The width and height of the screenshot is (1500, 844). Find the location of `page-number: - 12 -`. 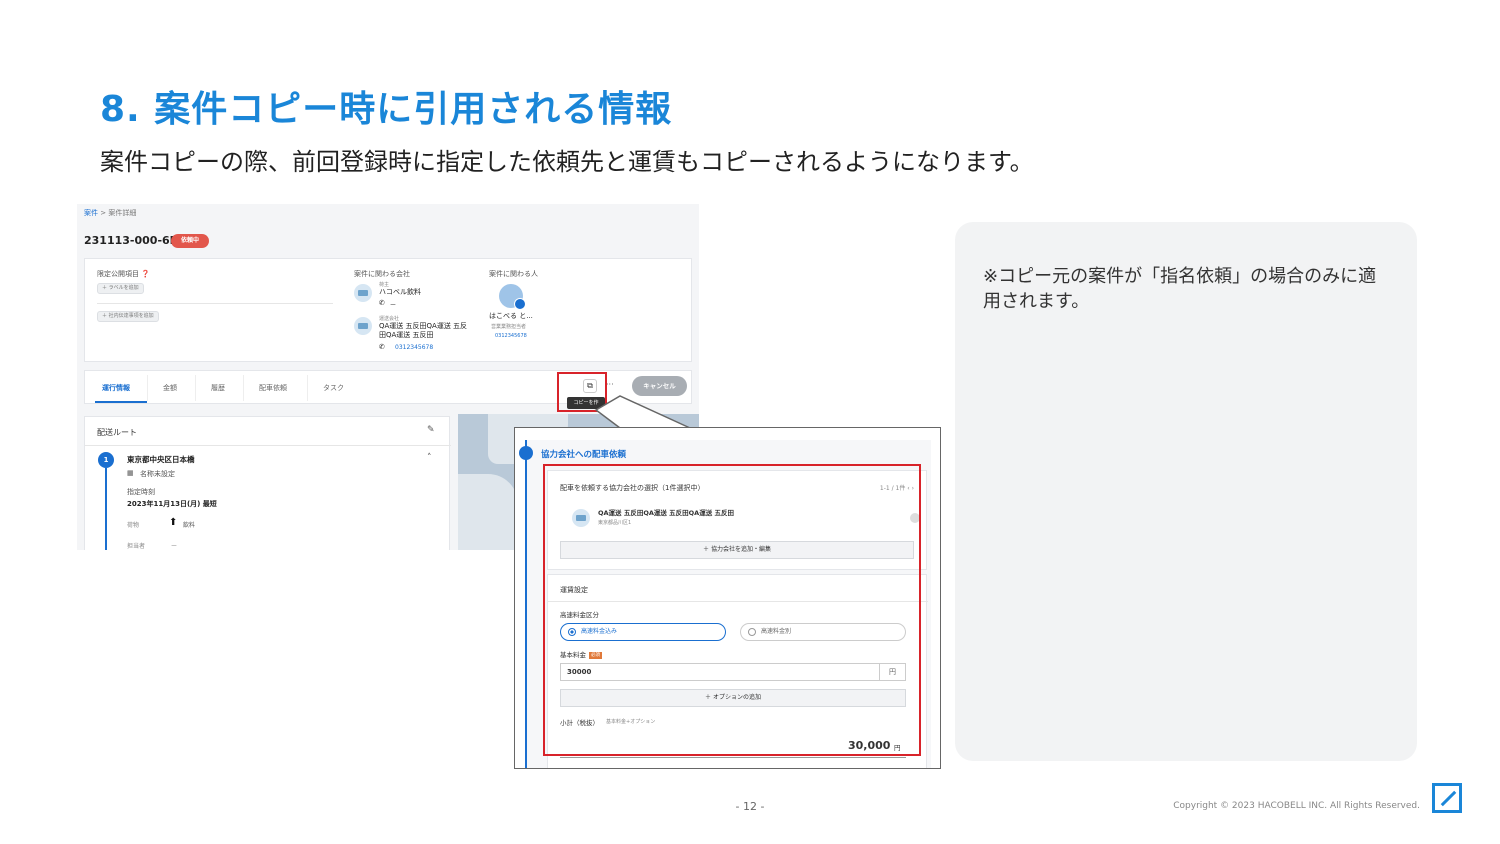

page-number: - 12 - is located at coordinates (750, 806).